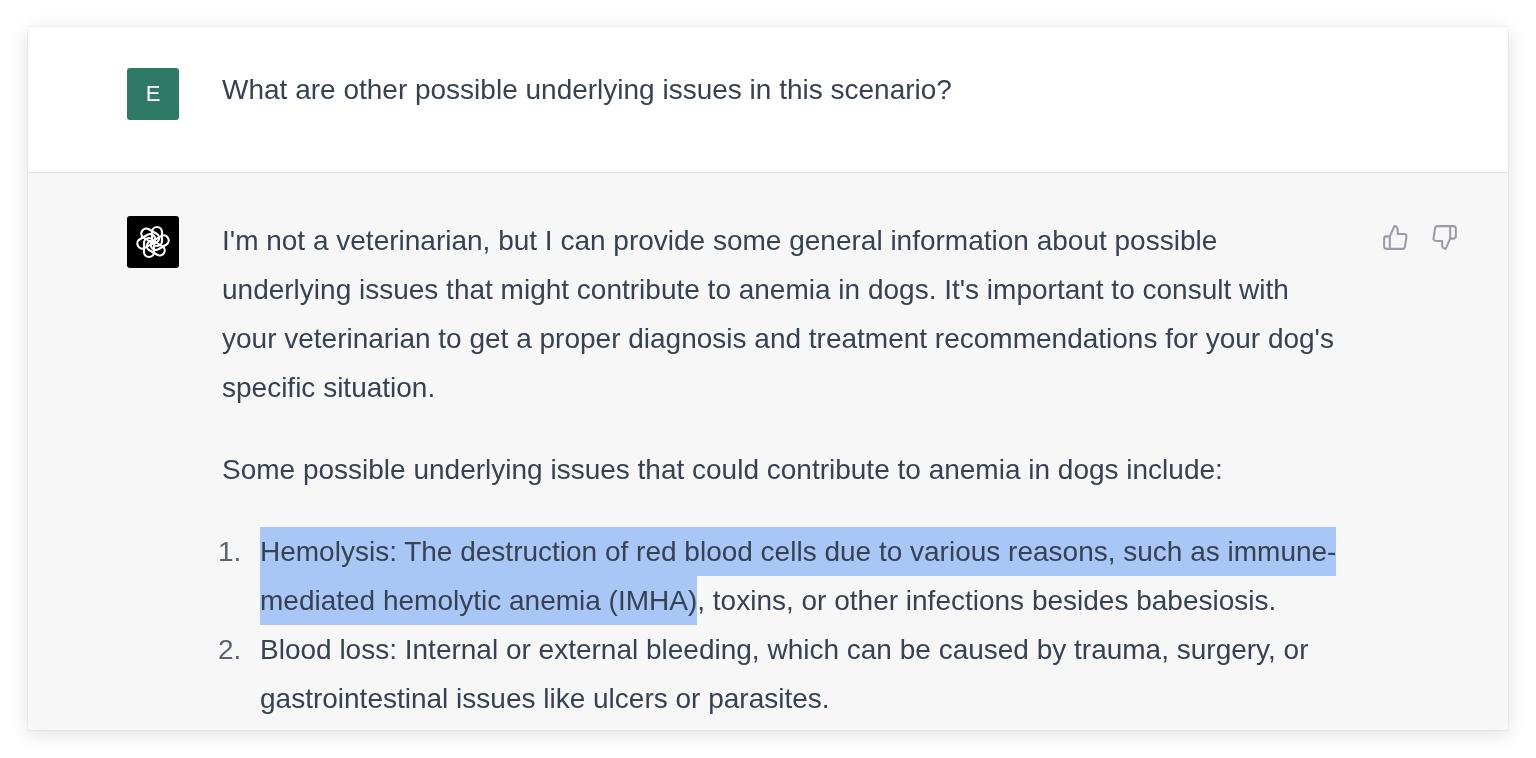 This screenshot has height=758, width=1536. Describe the element at coordinates (1444, 237) in the screenshot. I see `thumbs-down-icon` at that location.